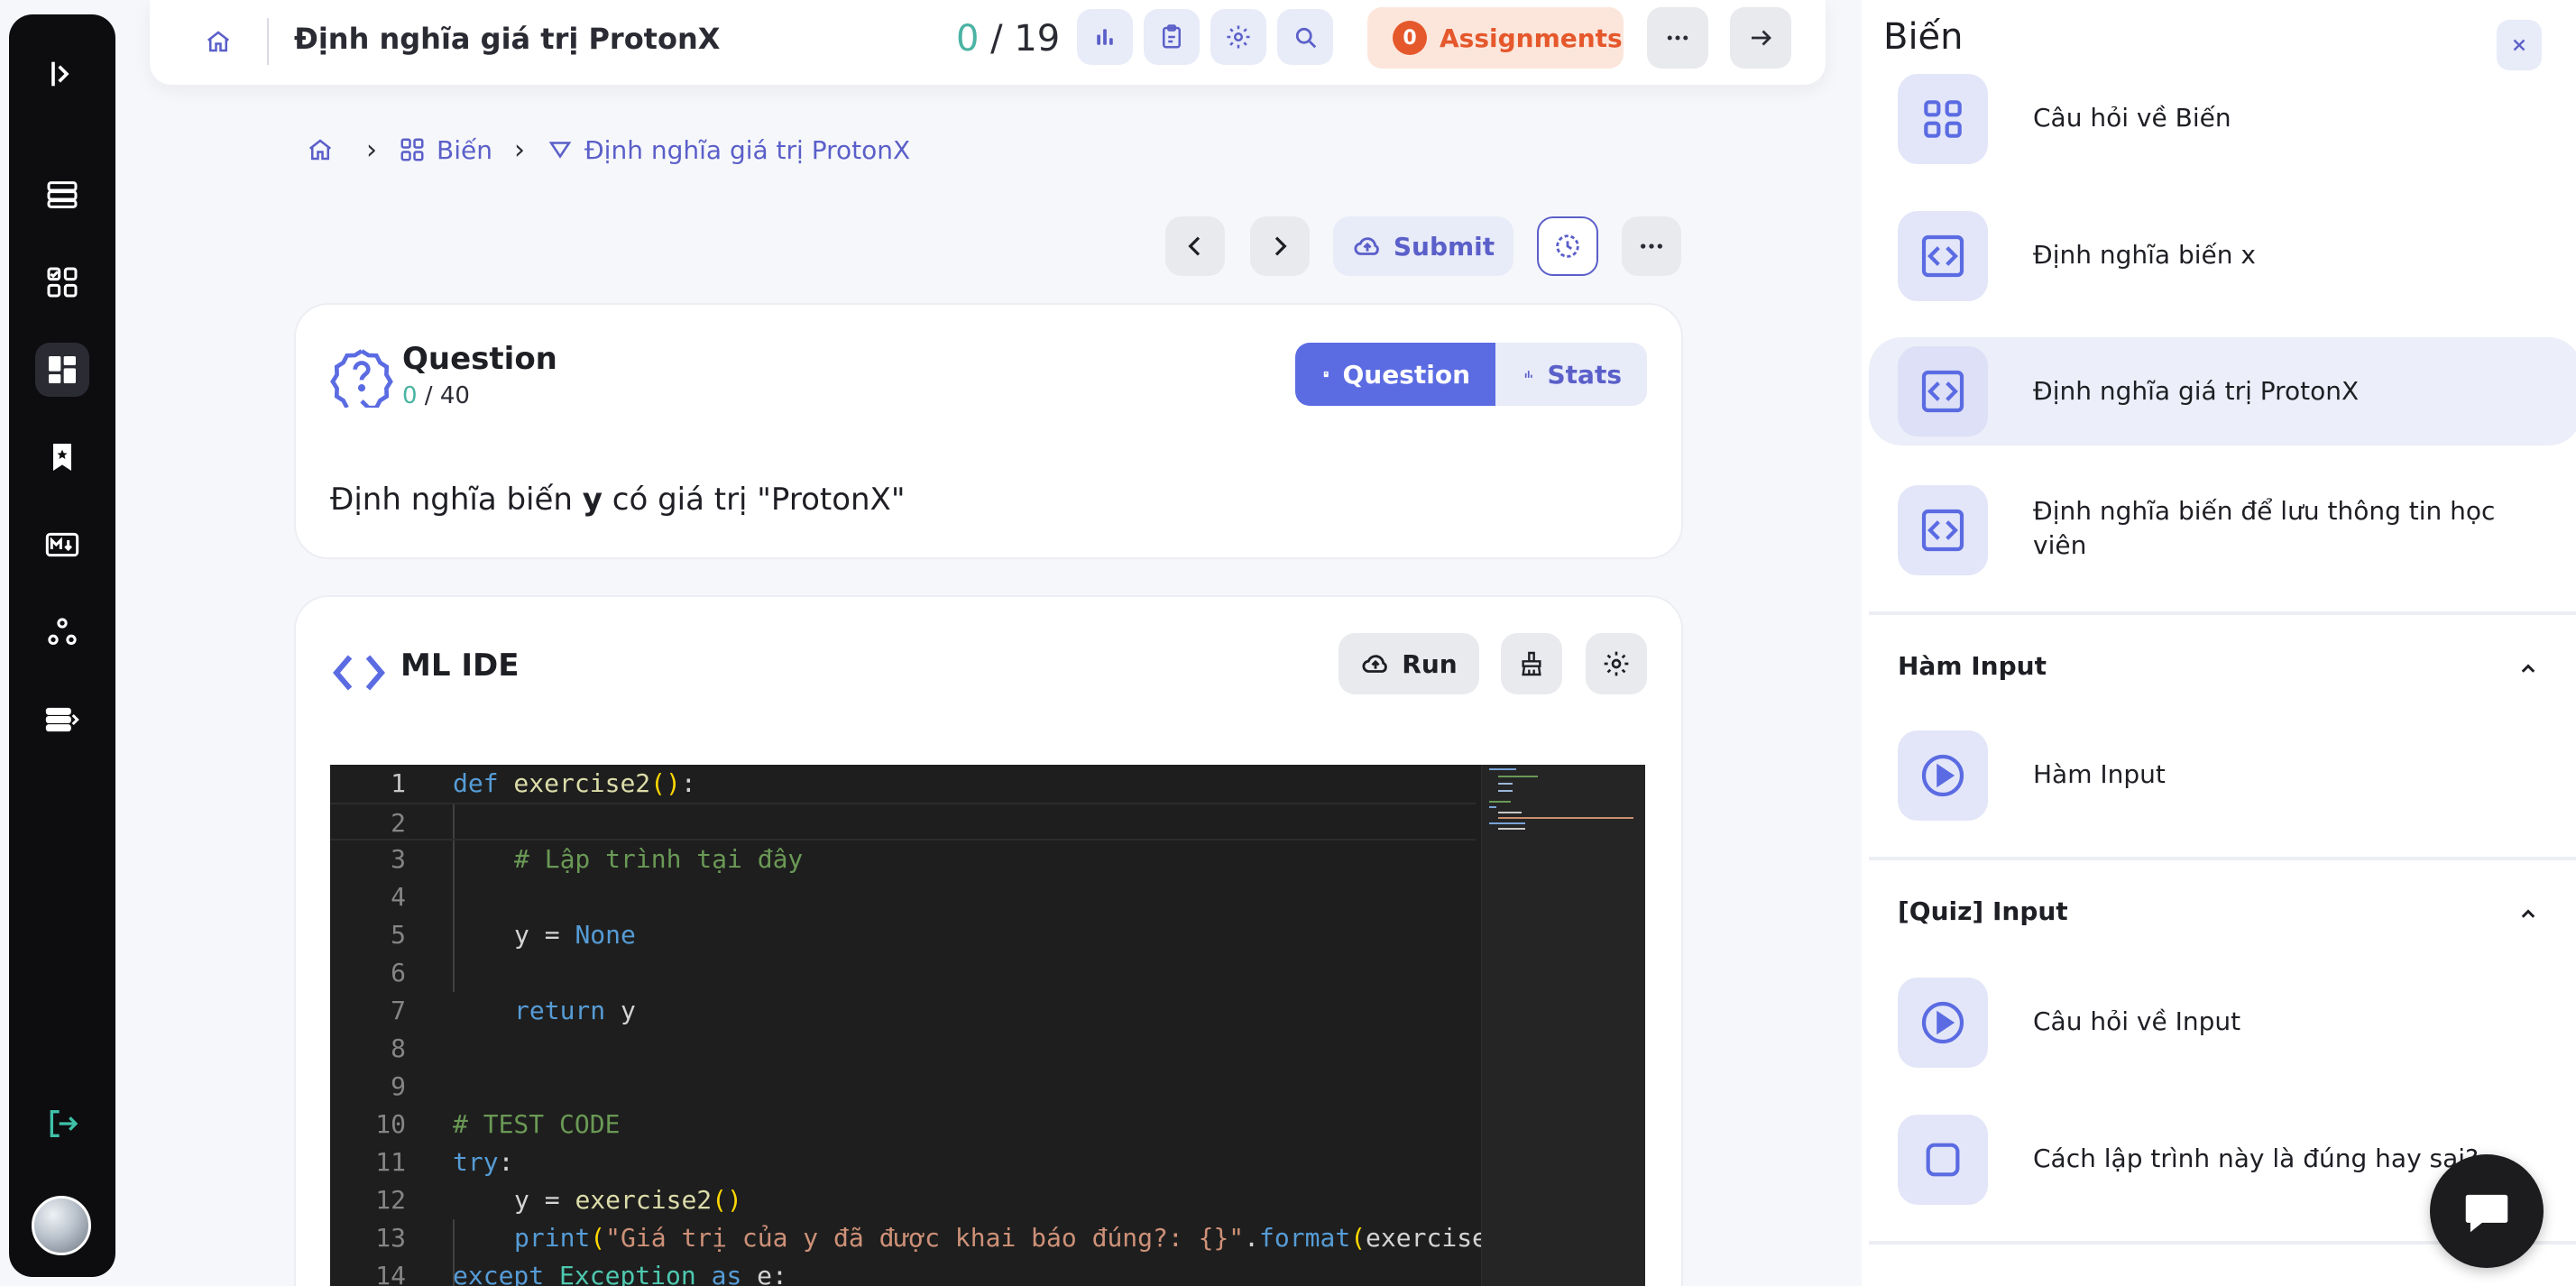 This screenshot has height=1286, width=2576. Describe the element at coordinates (1563, 1025) in the screenshot. I see `code-minimap` at that location.